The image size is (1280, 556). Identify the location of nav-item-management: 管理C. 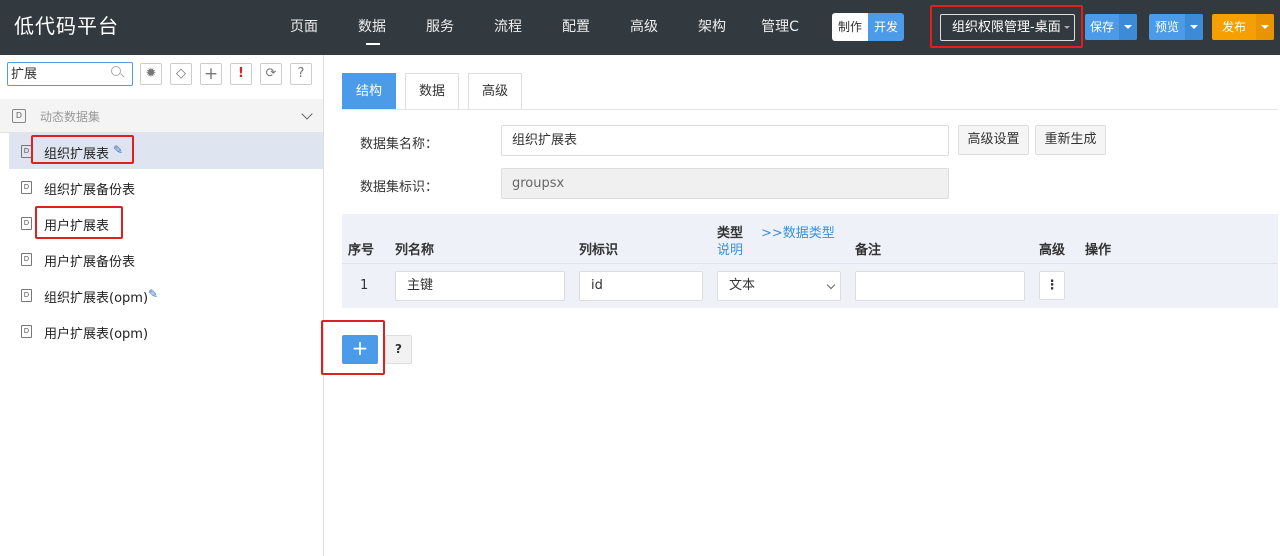
(780, 27).